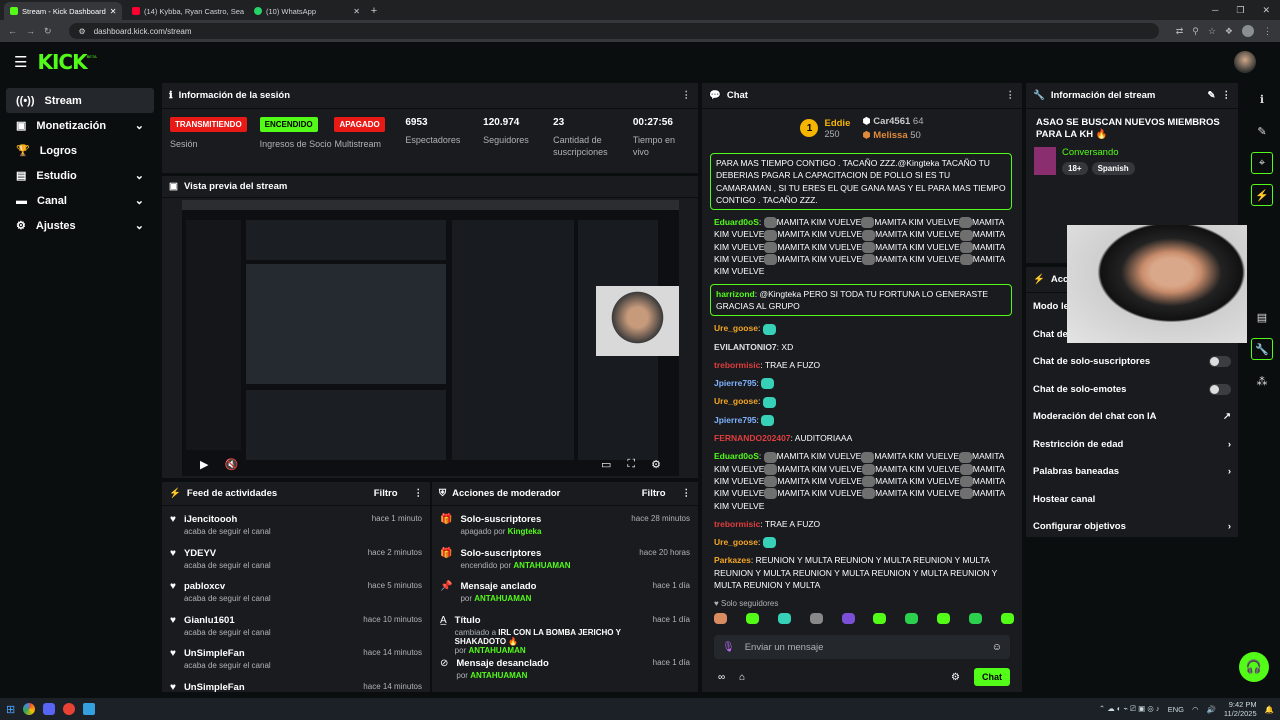 This screenshot has width=1280, height=720. Describe the element at coordinates (745, 347) in the screenshot. I see `chat-username: EVILANTONIO7` at that location.